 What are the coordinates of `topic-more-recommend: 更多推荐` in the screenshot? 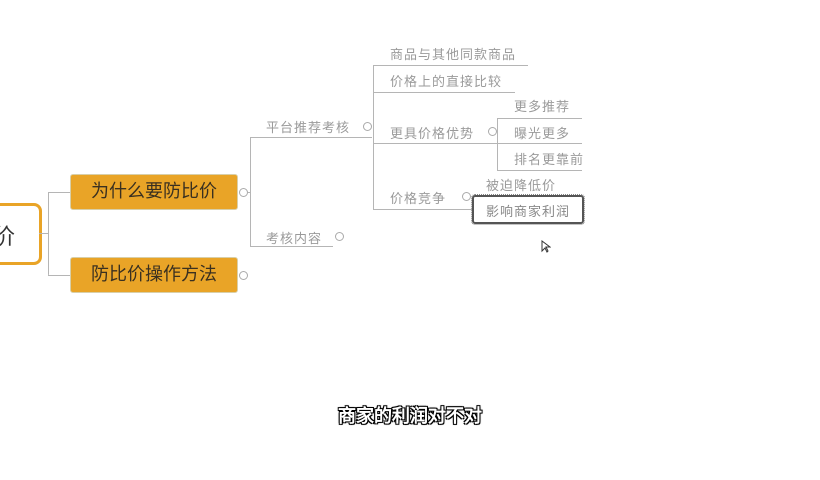 It's located at (542, 105).